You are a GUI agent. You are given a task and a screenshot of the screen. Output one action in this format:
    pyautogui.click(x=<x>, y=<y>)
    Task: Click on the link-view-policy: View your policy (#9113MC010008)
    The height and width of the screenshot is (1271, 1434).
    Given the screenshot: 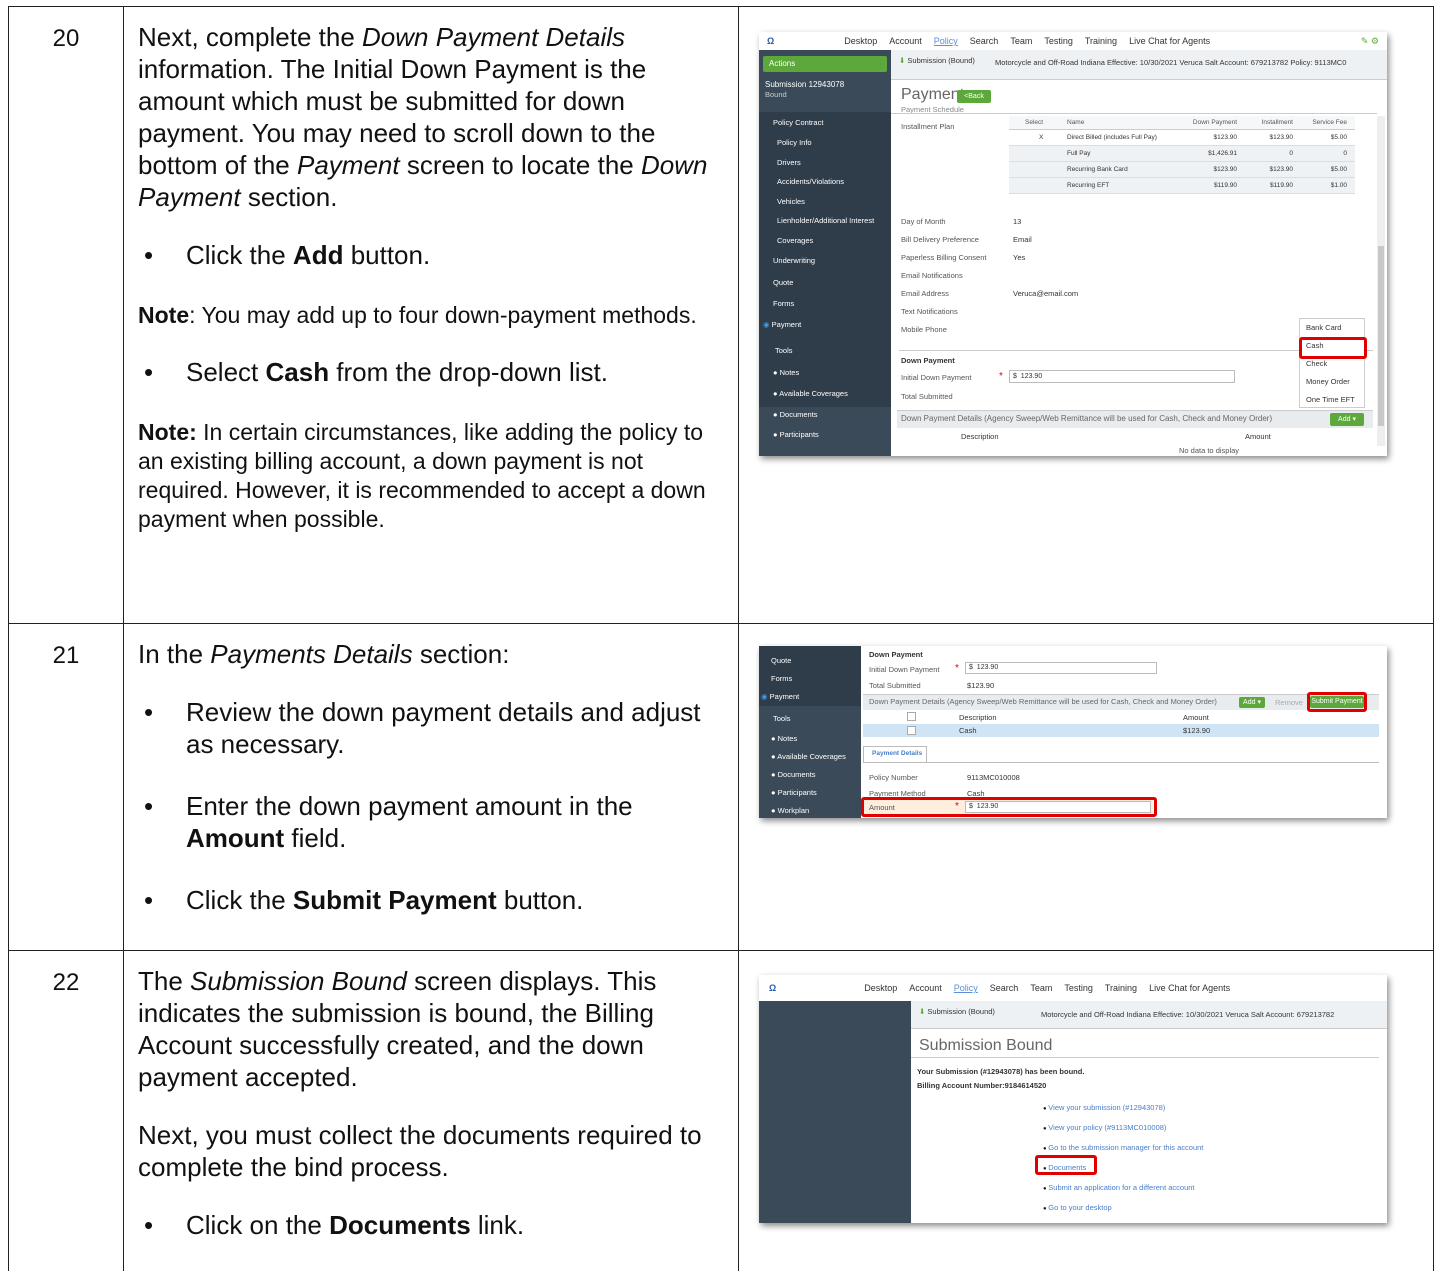 What is the action you would take?
    pyautogui.click(x=1104, y=1127)
    